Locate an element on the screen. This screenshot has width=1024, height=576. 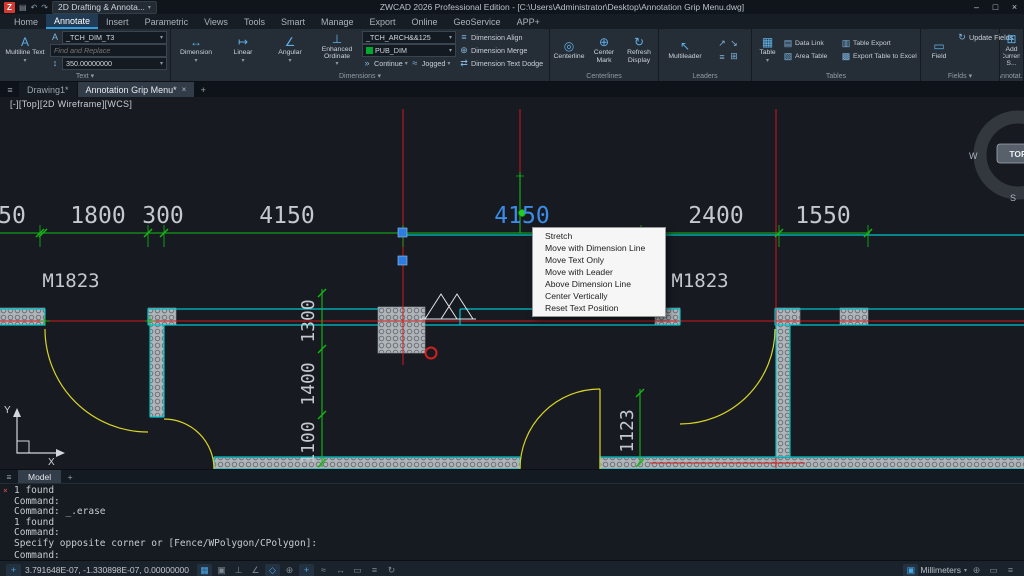
save-icon: ▤ is located at coordinates (23, 7).